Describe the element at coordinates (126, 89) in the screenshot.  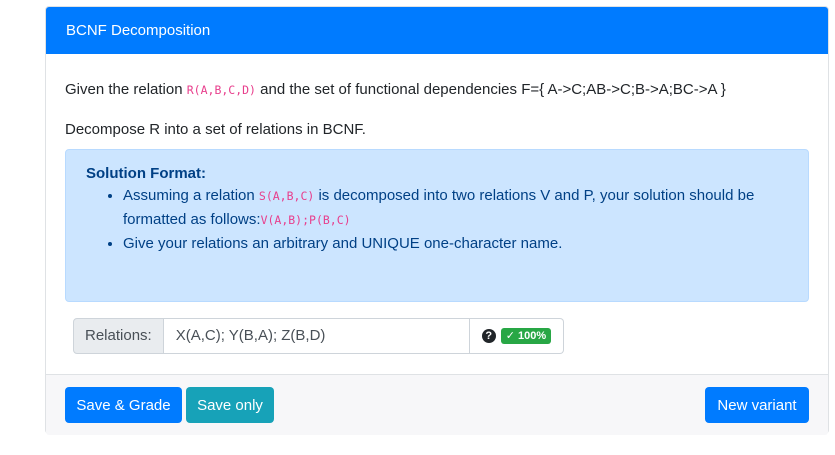
I see `intro-text: Given the relation` at that location.